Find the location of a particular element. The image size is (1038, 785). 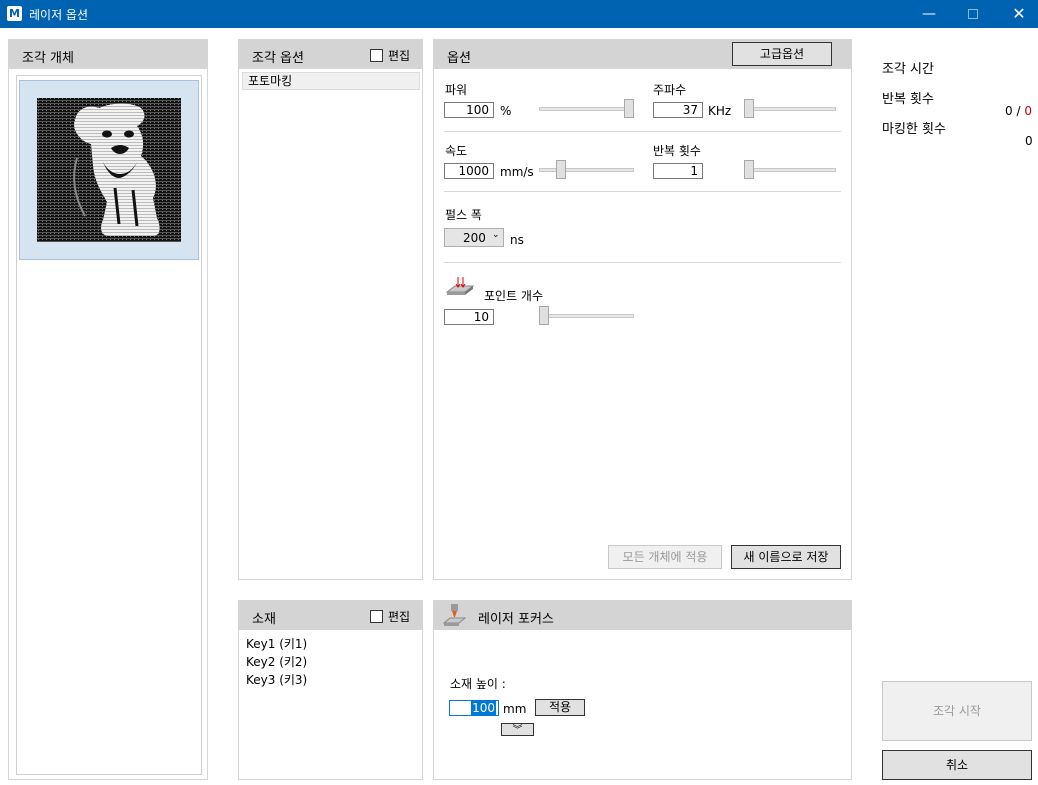

marked-count-label: 마킹한 횟수 is located at coordinates (914, 129).